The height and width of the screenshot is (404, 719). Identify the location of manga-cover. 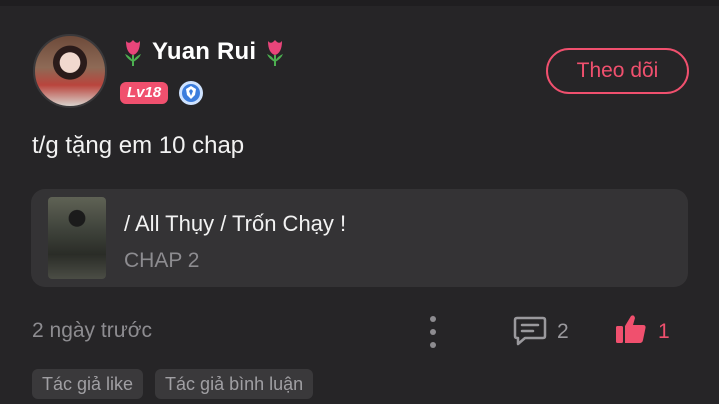
(77, 238).